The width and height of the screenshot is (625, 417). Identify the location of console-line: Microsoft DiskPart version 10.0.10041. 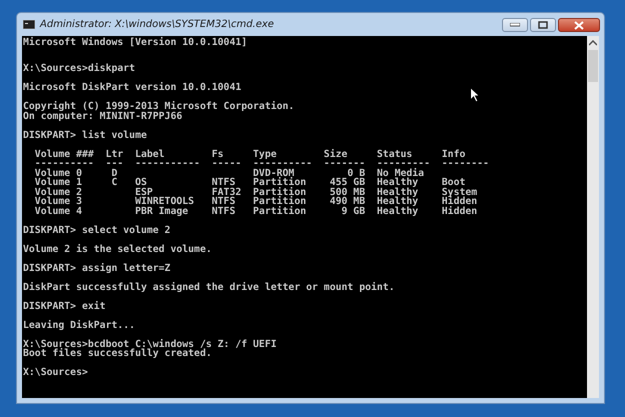
(132, 87).